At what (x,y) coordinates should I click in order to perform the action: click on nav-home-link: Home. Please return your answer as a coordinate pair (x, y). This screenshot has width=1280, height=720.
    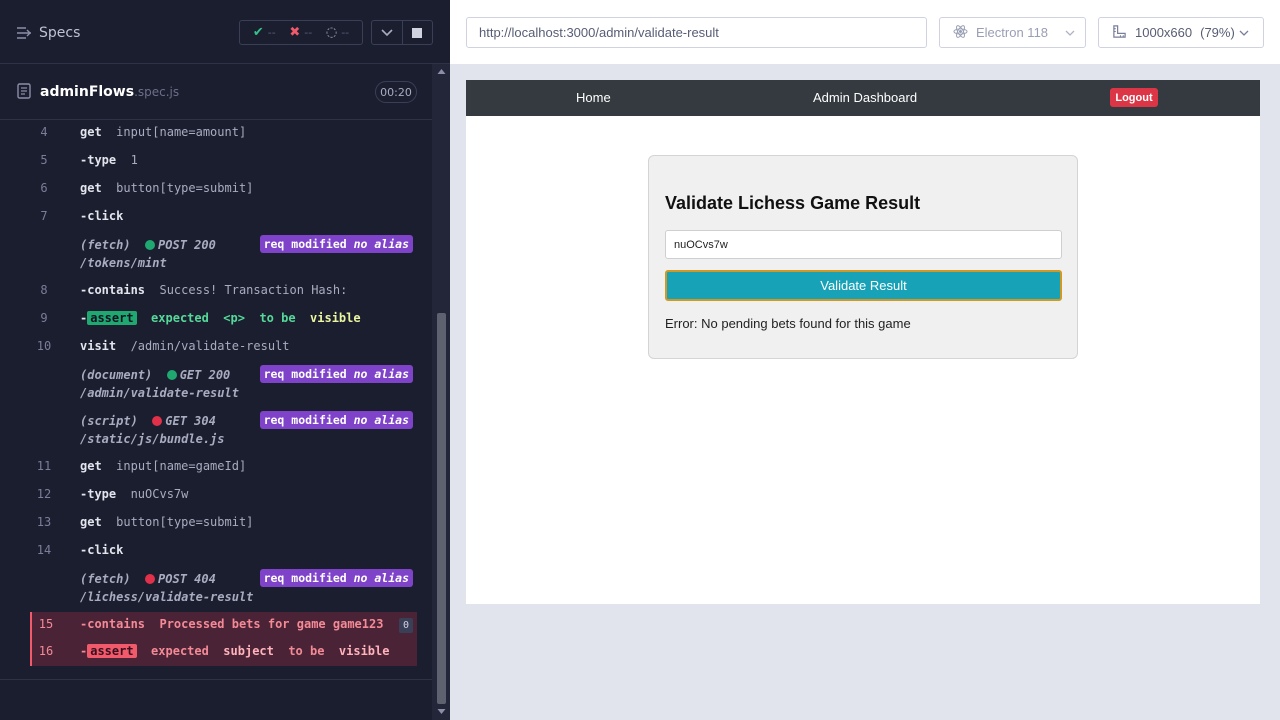
    Looking at the image, I should click on (593, 97).